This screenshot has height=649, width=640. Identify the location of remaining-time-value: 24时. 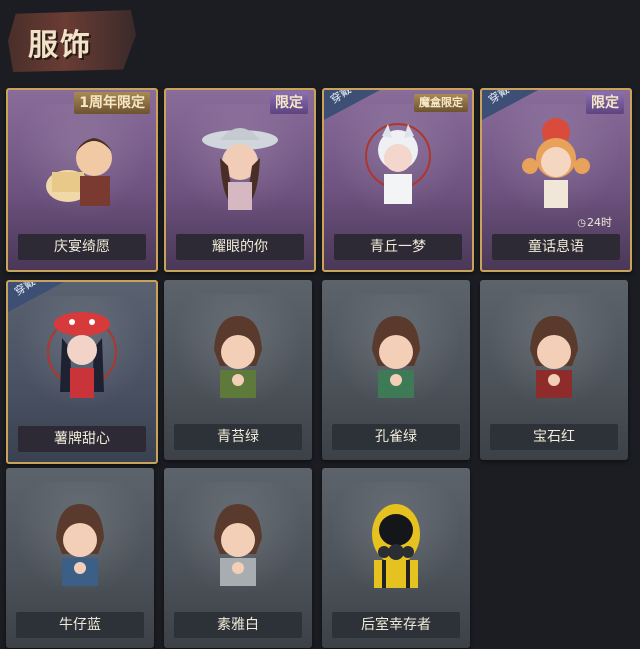
(599, 222).